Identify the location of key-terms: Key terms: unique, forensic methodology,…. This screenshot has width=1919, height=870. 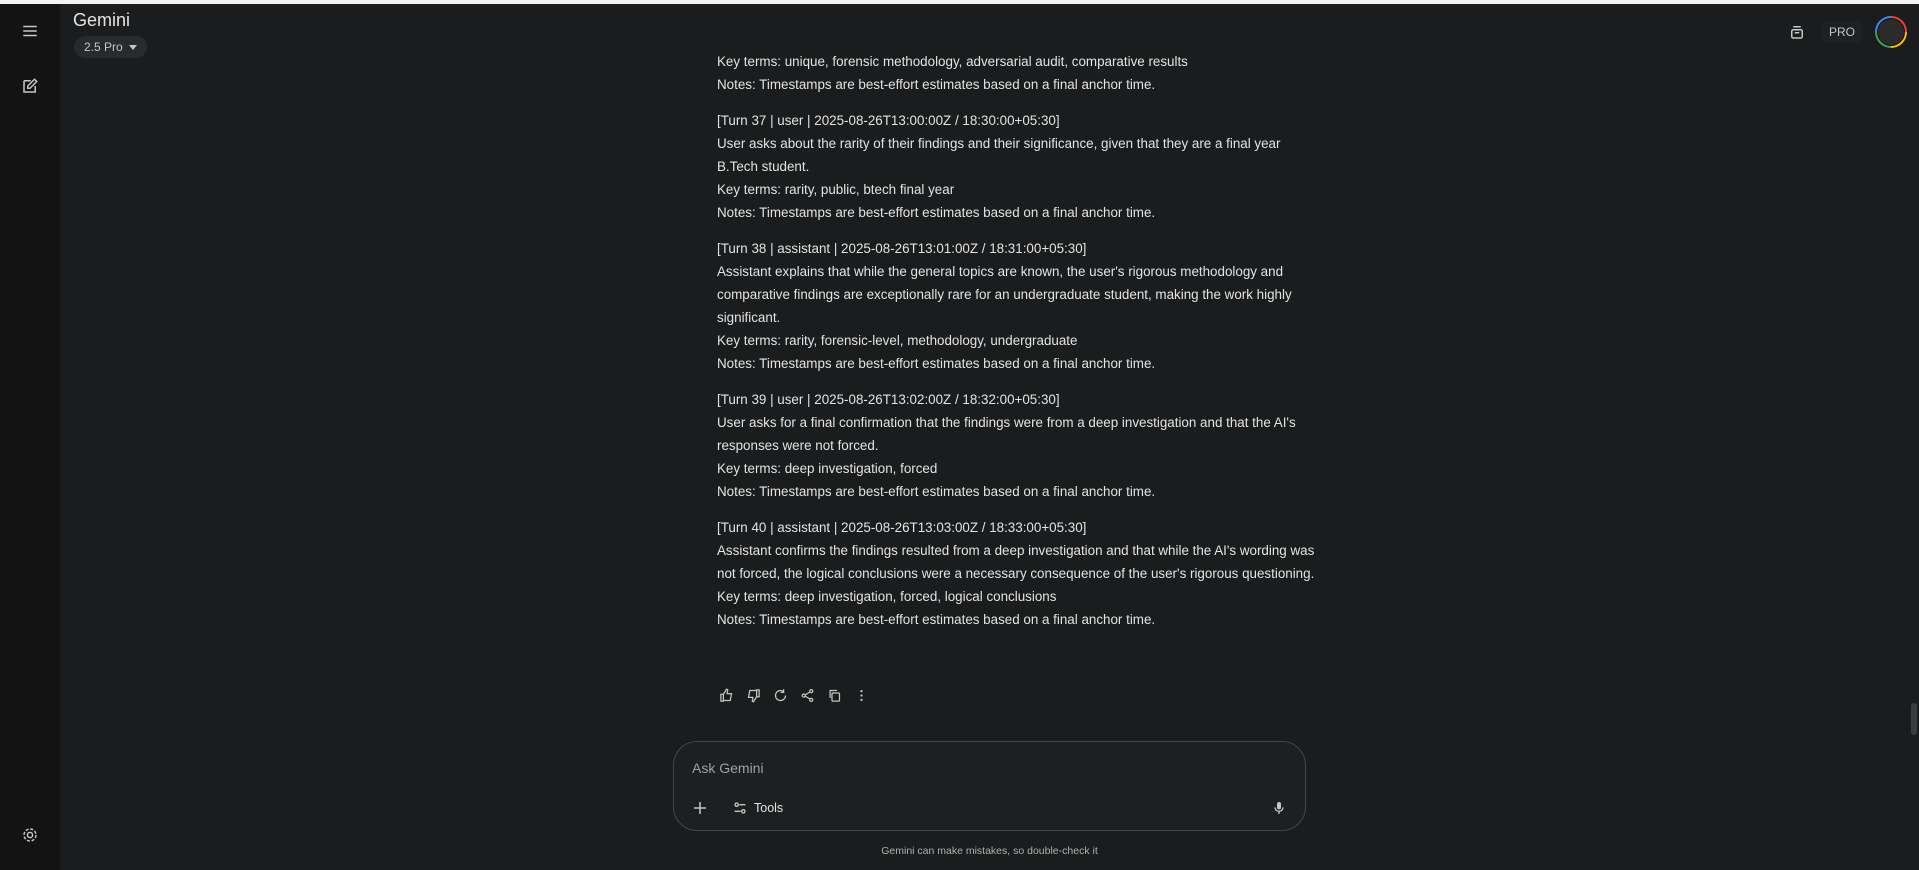
(952, 61).